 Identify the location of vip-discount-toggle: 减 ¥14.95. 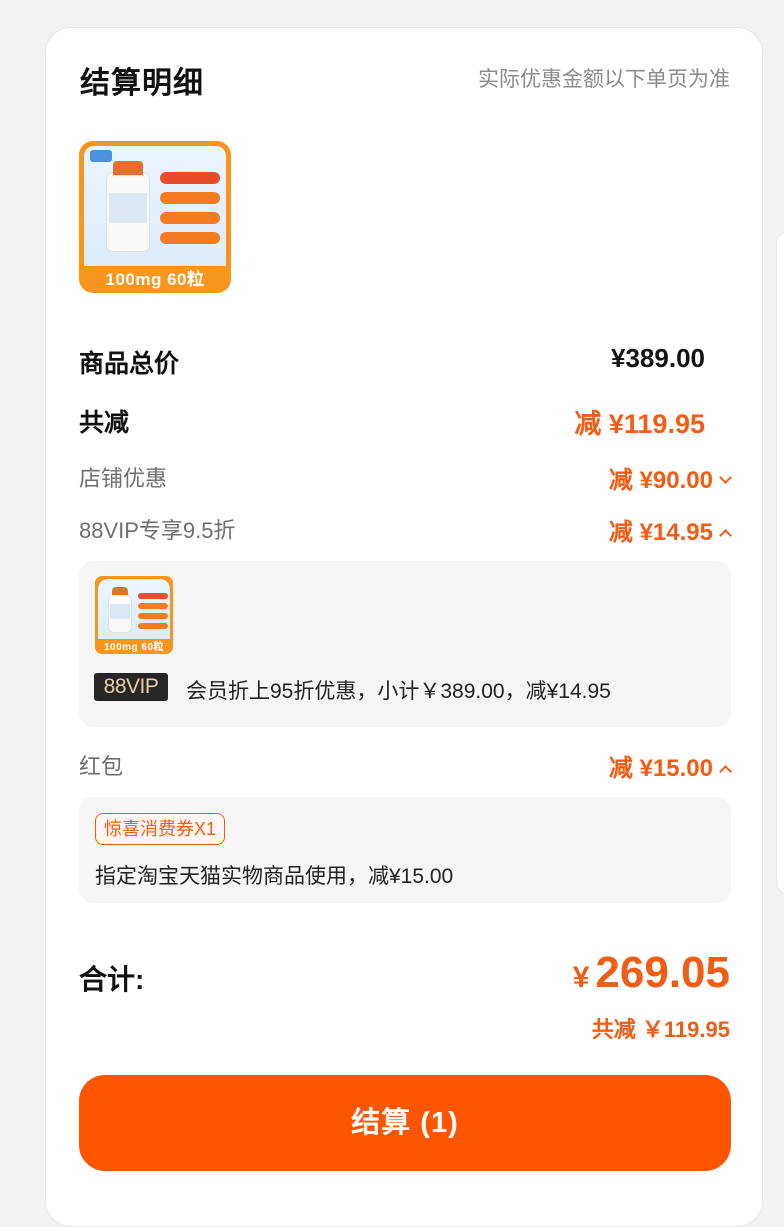
(670, 529).